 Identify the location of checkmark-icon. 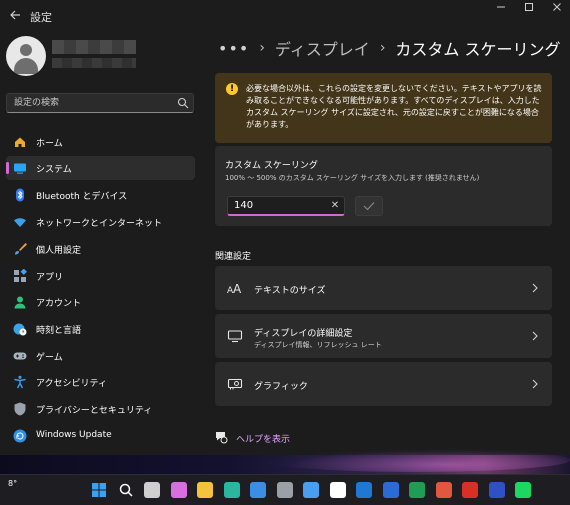
(369, 206).